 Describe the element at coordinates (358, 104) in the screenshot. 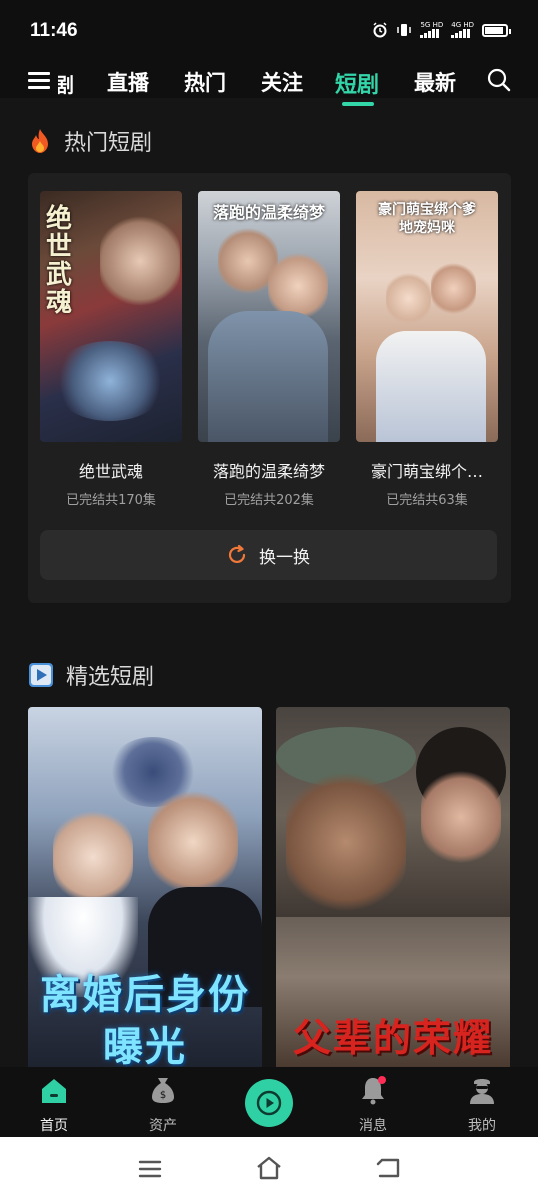

I see `tab-indicator` at that location.